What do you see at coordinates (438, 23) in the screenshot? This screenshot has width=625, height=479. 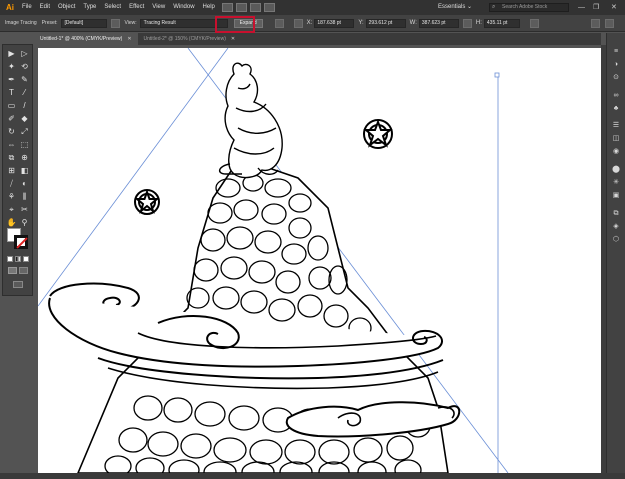 I see `w-field: 387.623 pt` at bounding box center [438, 23].